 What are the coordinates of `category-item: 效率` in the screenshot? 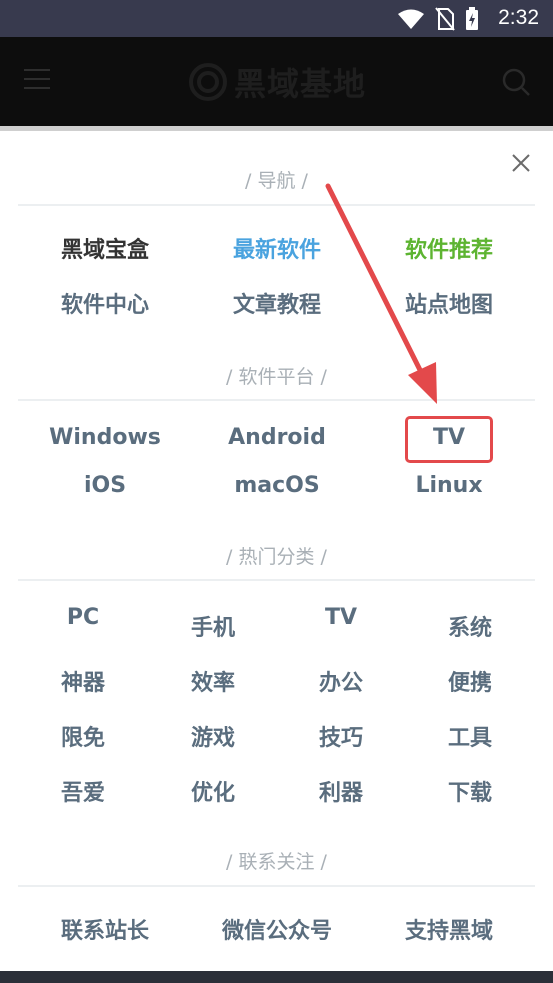 It's located at (213, 681).